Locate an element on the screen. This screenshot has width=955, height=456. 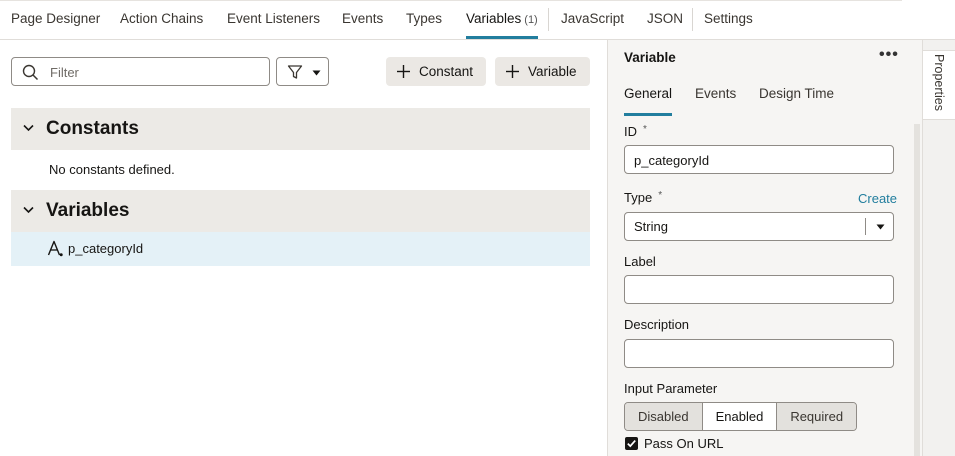
id-field is located at coordinates (759, 159).